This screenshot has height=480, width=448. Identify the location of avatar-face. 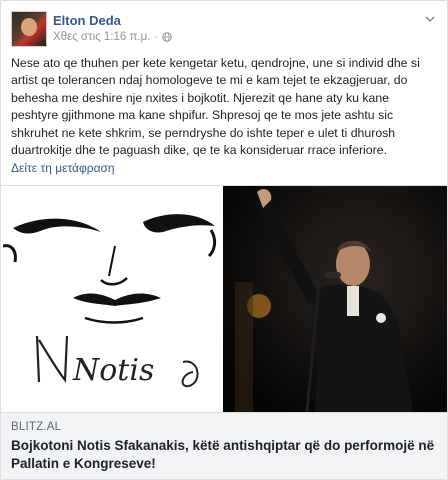
(29, 27).